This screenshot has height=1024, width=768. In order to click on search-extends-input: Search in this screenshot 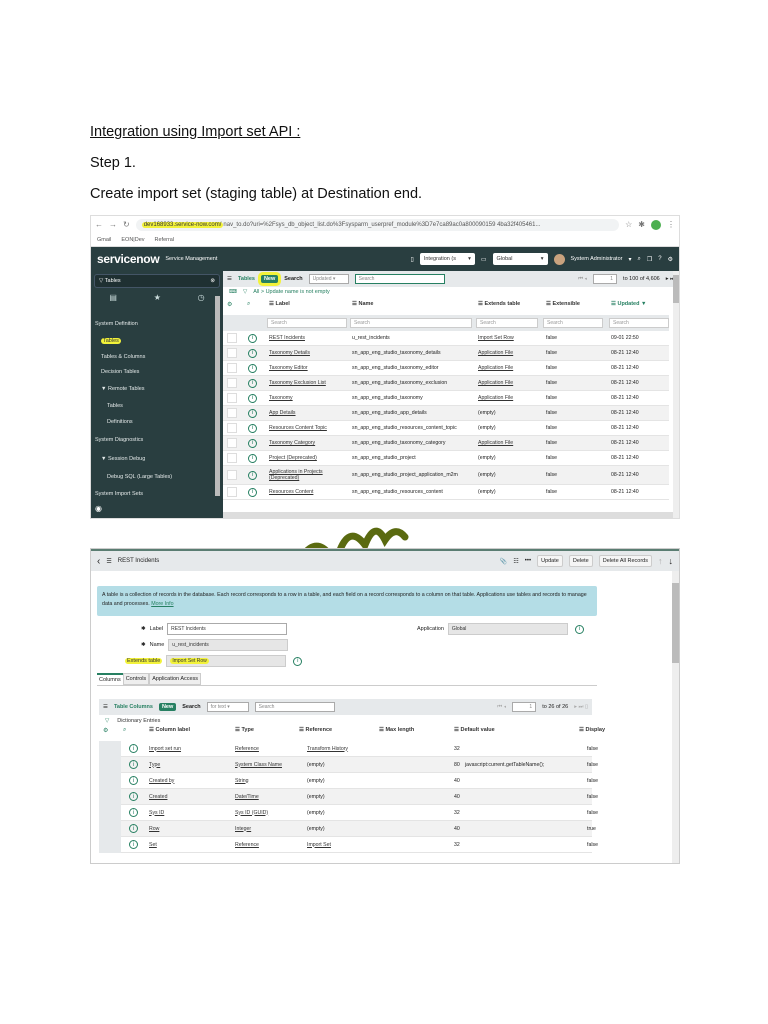, I will do `click(507, 323)`.